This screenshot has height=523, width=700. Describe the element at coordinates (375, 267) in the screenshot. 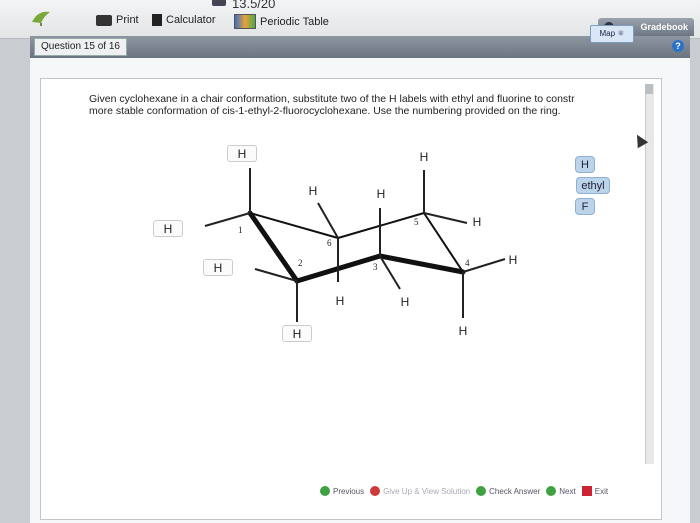

I see `ring-number-3: 3` at that location.